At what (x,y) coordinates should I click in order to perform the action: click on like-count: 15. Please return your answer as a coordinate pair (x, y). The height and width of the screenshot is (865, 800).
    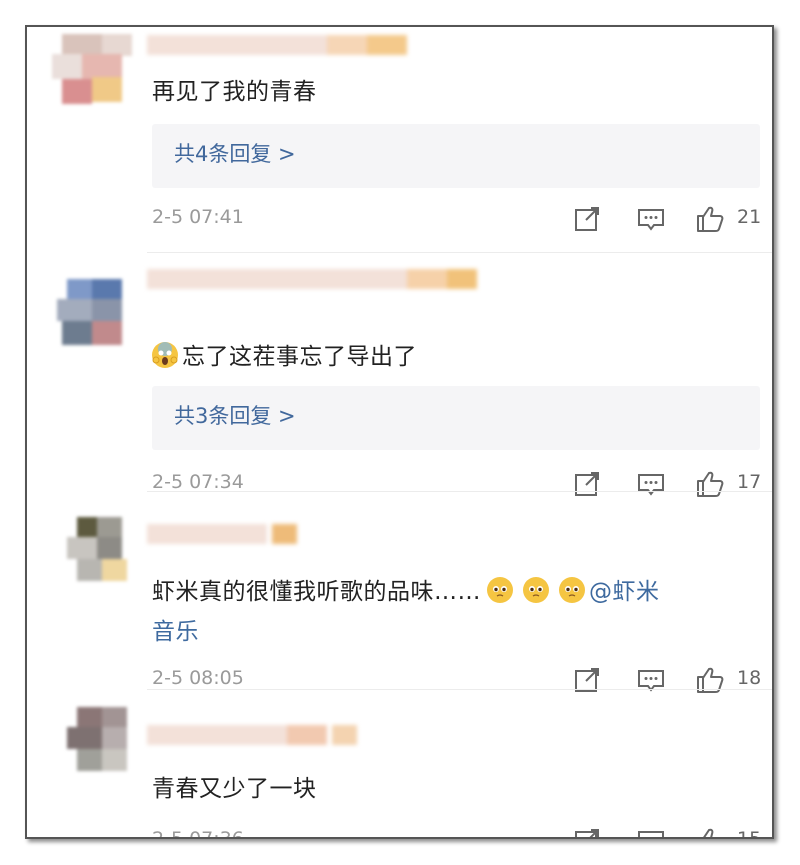
    Looking at the image, I should click on (749, 833).